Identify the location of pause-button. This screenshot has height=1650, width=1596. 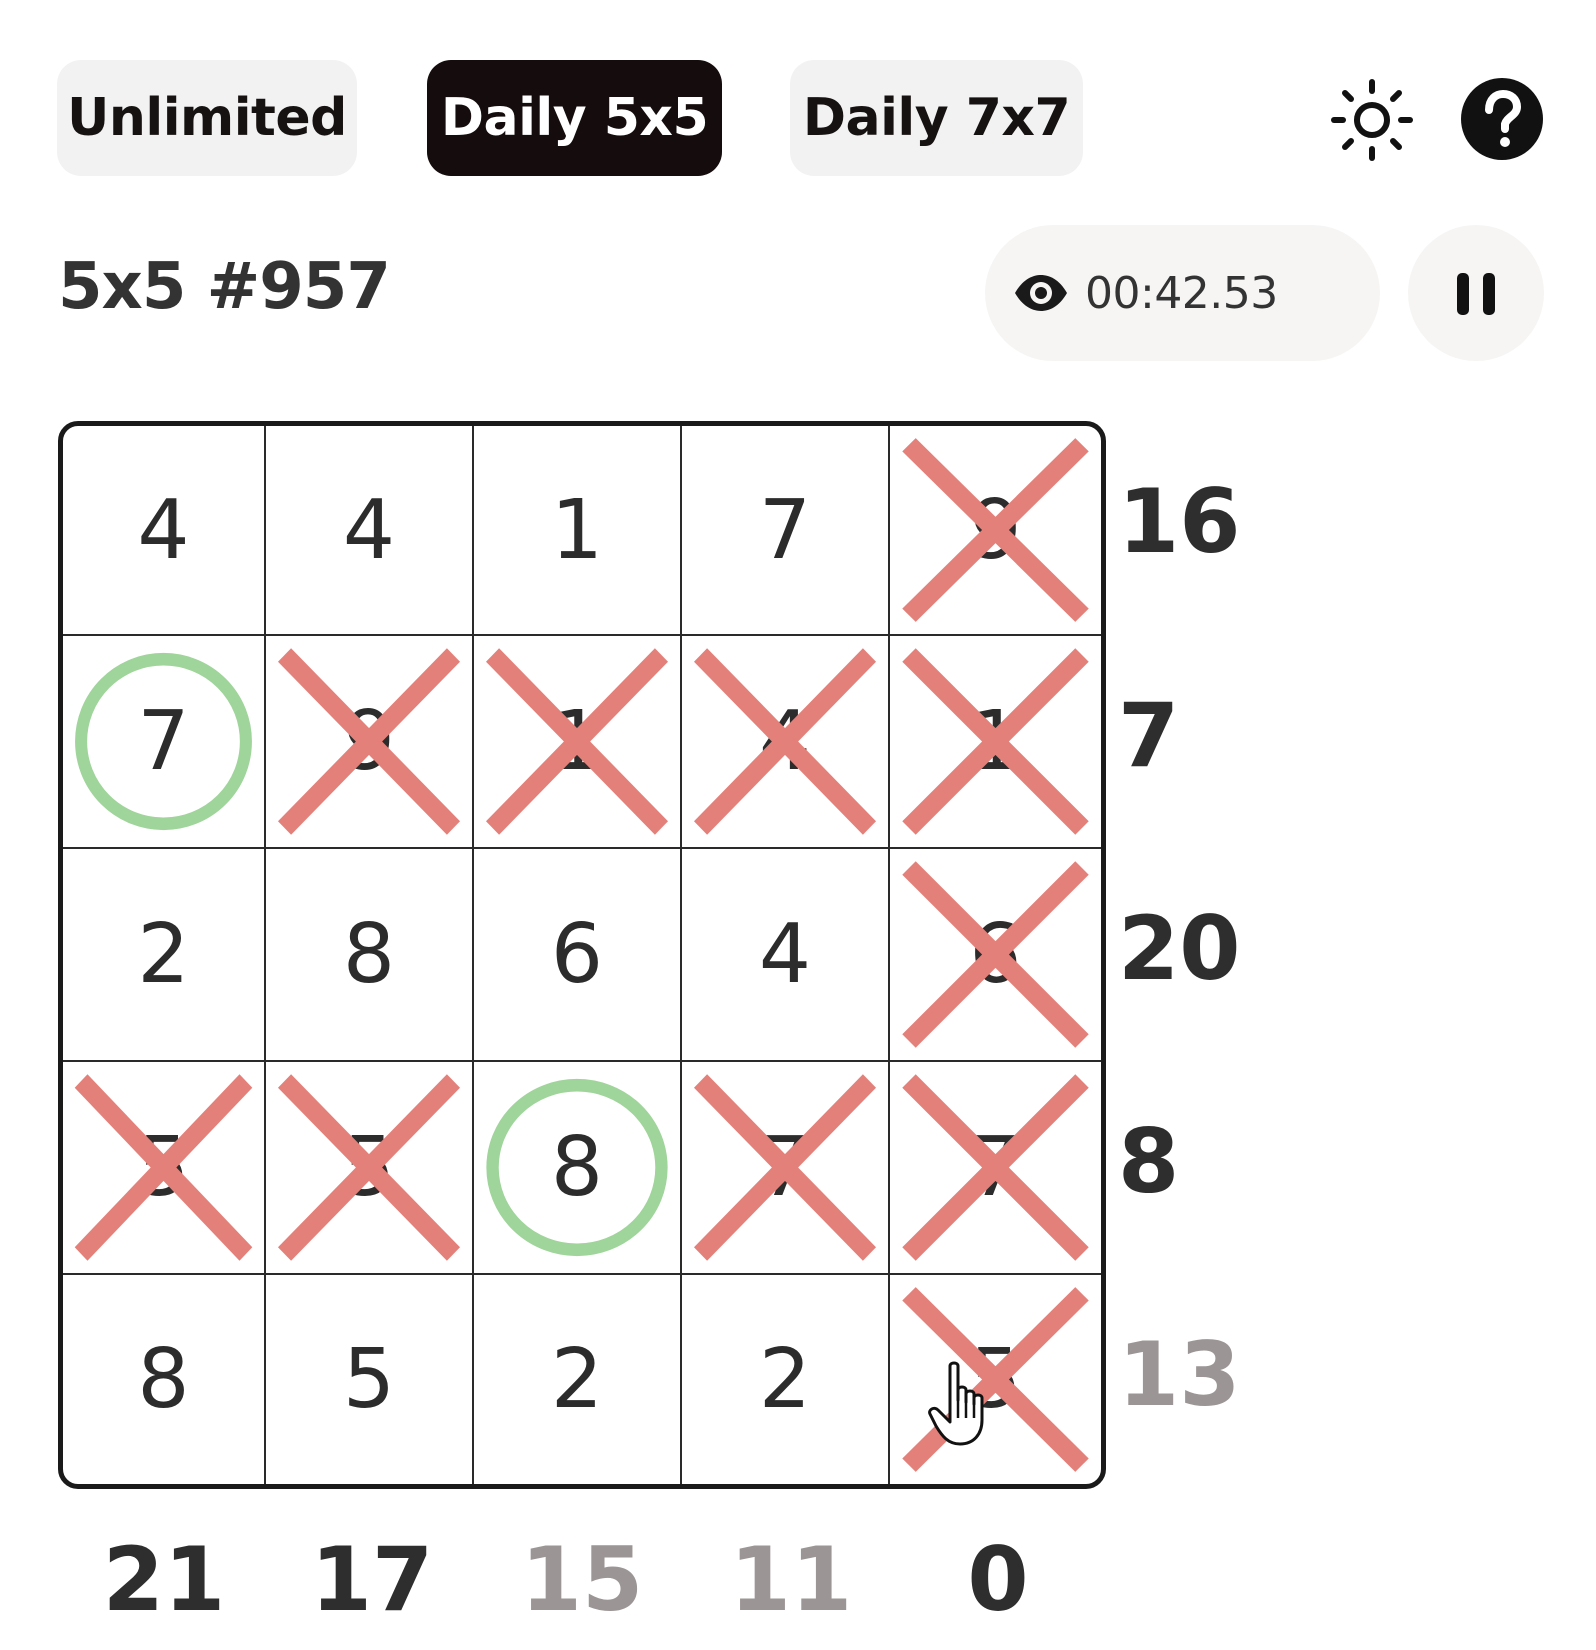
(1476, 293).